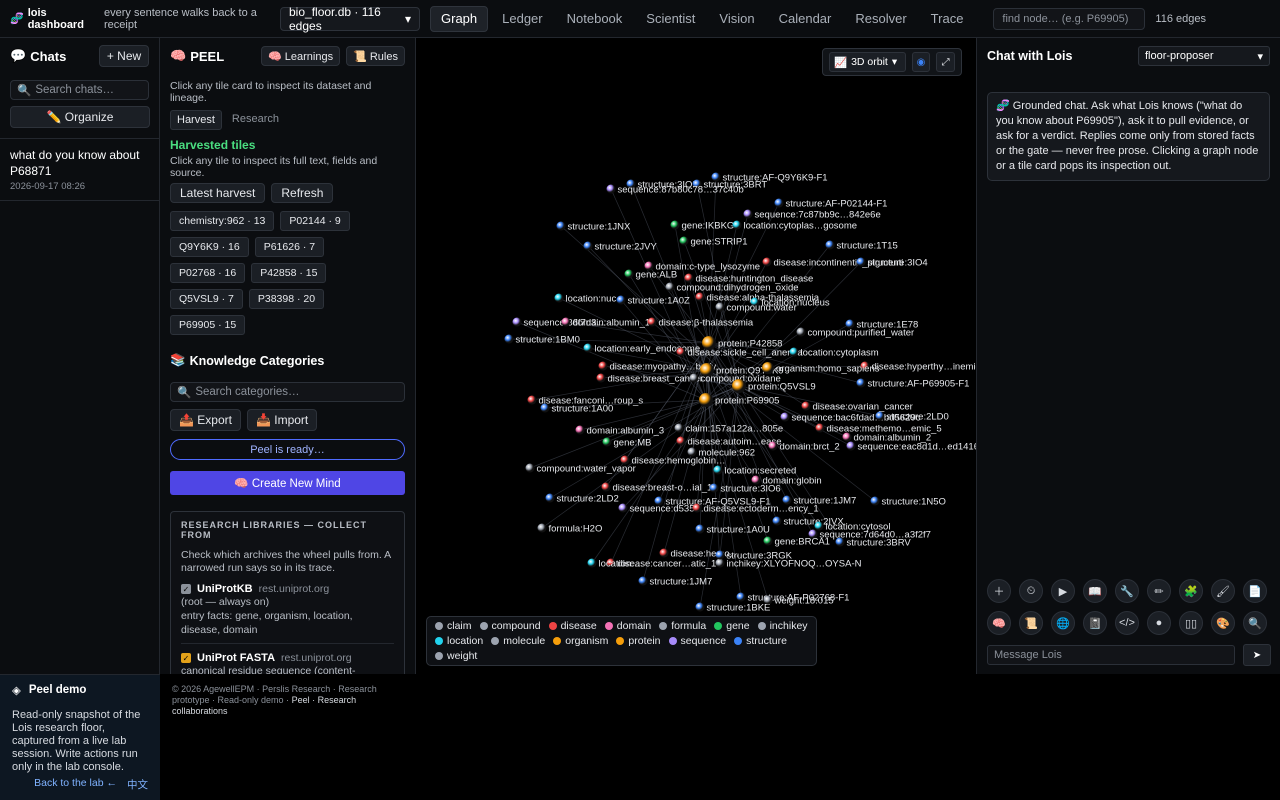 The width and height of the screenshot is (1280, 800). Describe the element at coordinates (1204, 56) in the screenshot. I see `agent-select: floor-proposer ▾` at that location.